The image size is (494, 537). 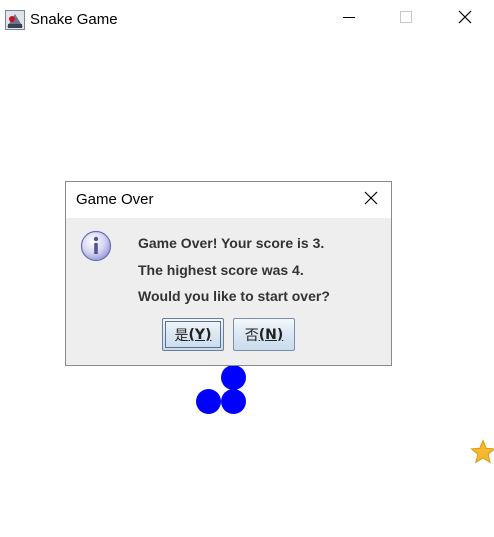 I want to click on info-icon, so click(x=96, y=246).